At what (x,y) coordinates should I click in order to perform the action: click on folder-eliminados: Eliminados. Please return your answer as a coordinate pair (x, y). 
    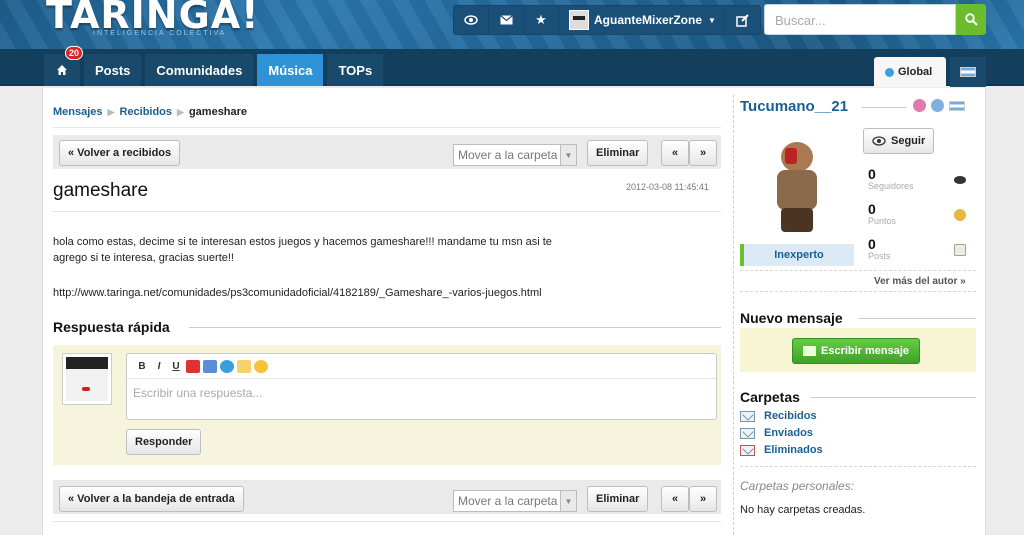
    Looking at the image, I should click on (781, 450).